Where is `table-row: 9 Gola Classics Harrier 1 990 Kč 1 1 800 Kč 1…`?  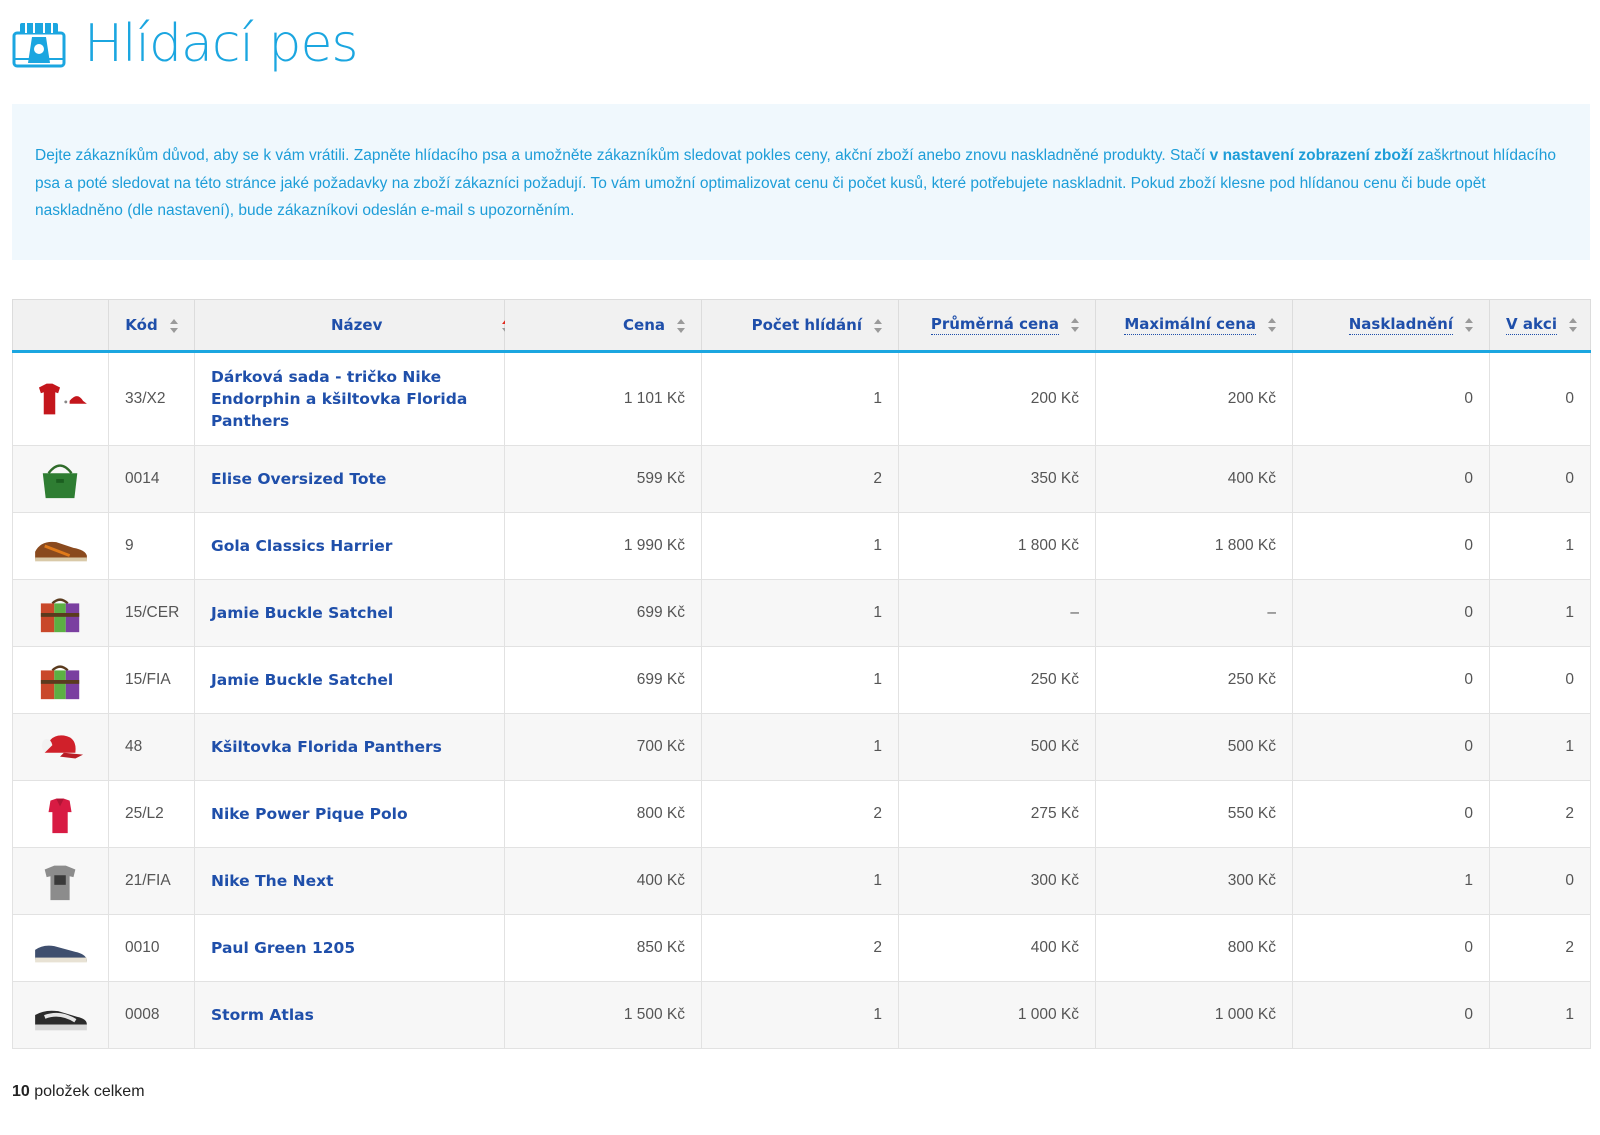 table-row: 9 Gola Classics Harrier 1 990 Kč 1 1 800 Kč 1… is located at coordinates (801, 546).